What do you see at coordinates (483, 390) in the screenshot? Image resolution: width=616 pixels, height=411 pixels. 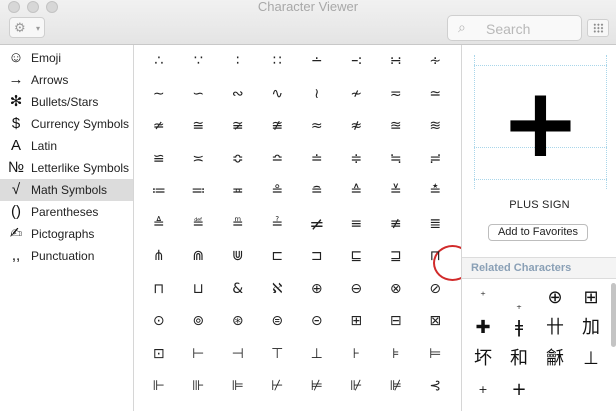 I see `related-character: +` at bounding box center [483, 390].